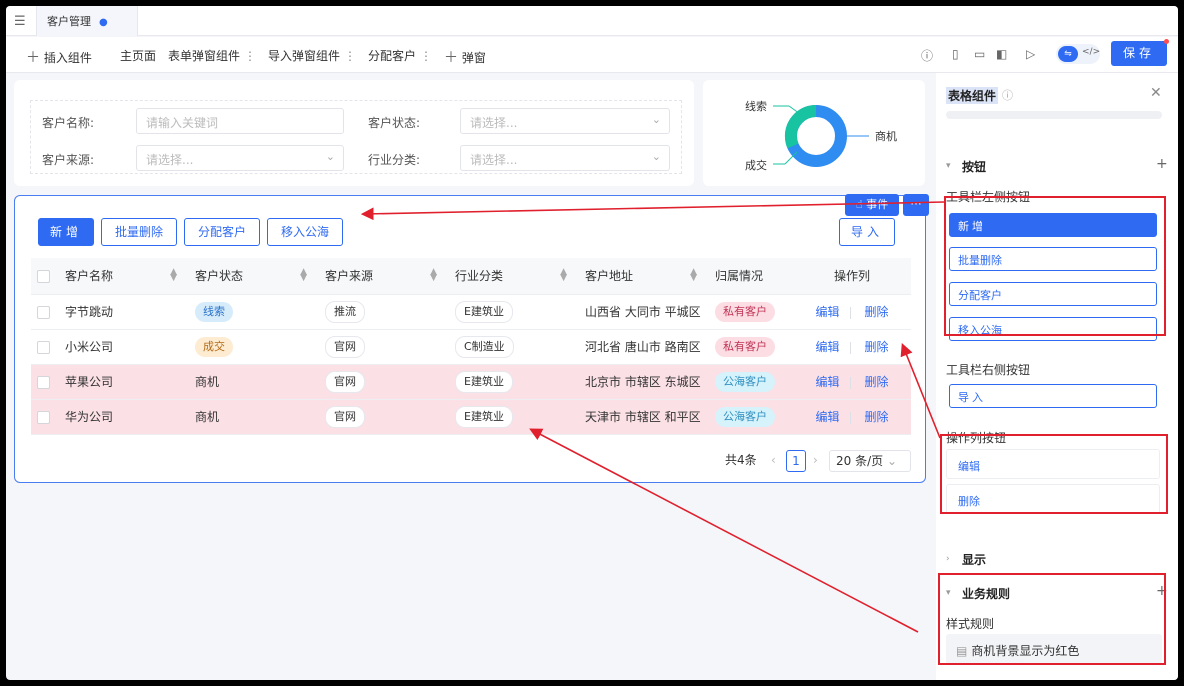 This screenshot has width=1184, height=686. Describe the element at coordinates (974, 559) in the screenshot. I see `section-display: 显示` at that location.